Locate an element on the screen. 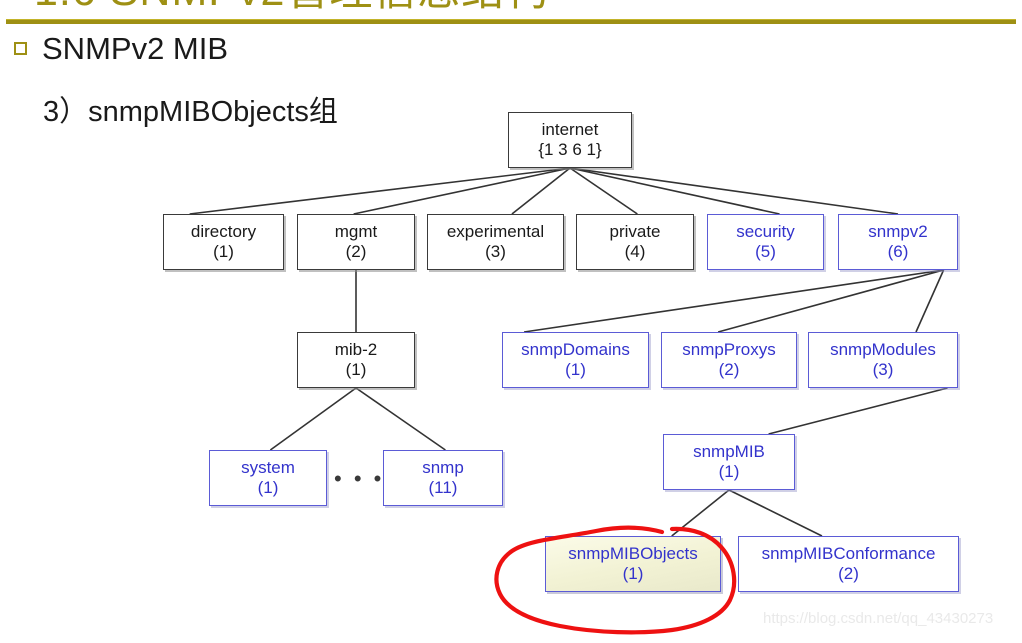  tree-node-snmpMIBConformance: snmpMIBConformance (2) is located at coordinates (848, 564).